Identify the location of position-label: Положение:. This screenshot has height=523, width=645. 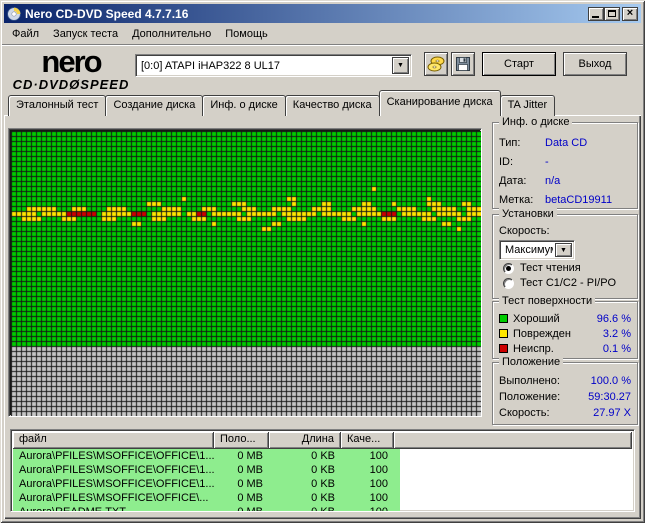
(530, 397).